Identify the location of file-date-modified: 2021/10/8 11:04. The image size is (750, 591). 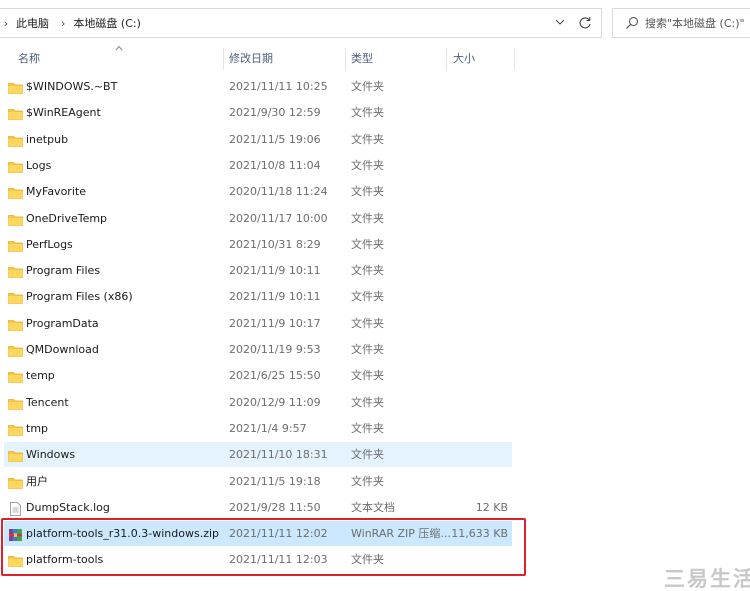
(275, 165).